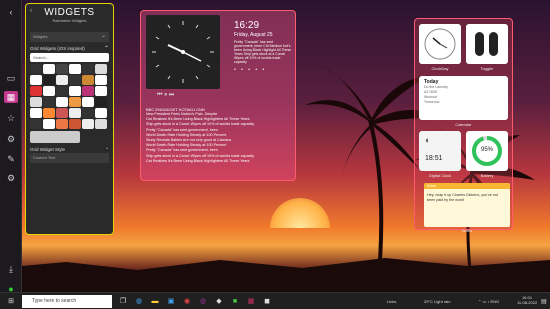 This screenshot has width=550, height=309. What do you see at coordinates (49, 91) in the screenshot?
I see `thumb-text` at bounding box center [49, 91].